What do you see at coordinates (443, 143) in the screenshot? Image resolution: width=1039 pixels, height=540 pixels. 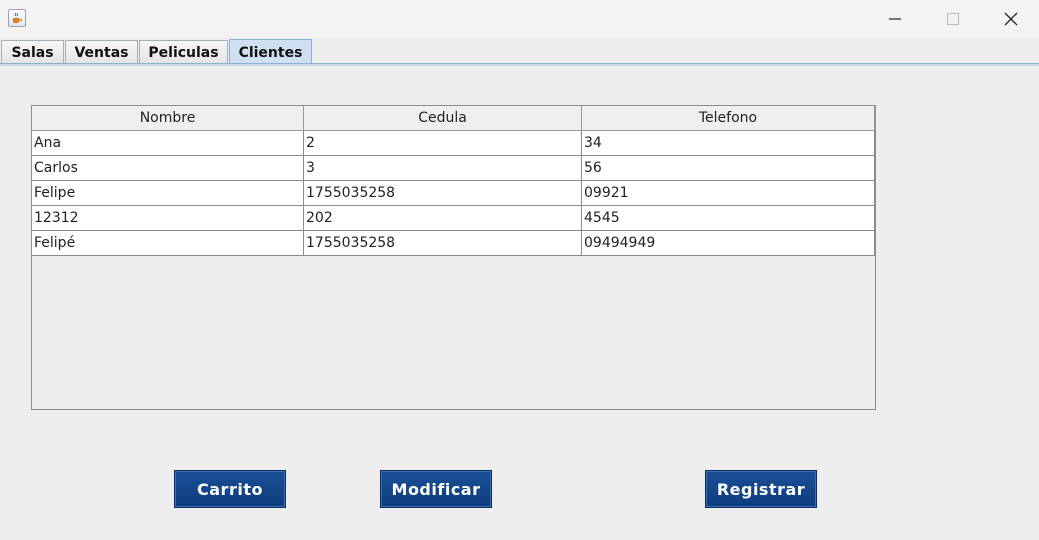 I see `cell-cedula: 2` at bounding box center [443, 143].